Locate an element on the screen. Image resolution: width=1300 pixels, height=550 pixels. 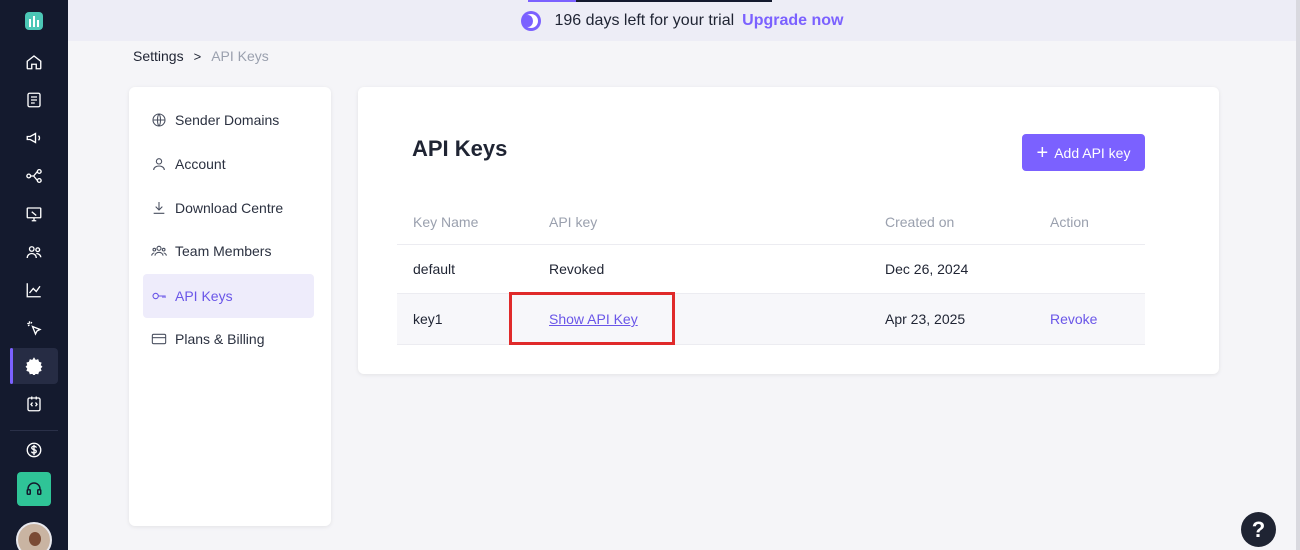
nav-home is located at coordinates (34, 62).